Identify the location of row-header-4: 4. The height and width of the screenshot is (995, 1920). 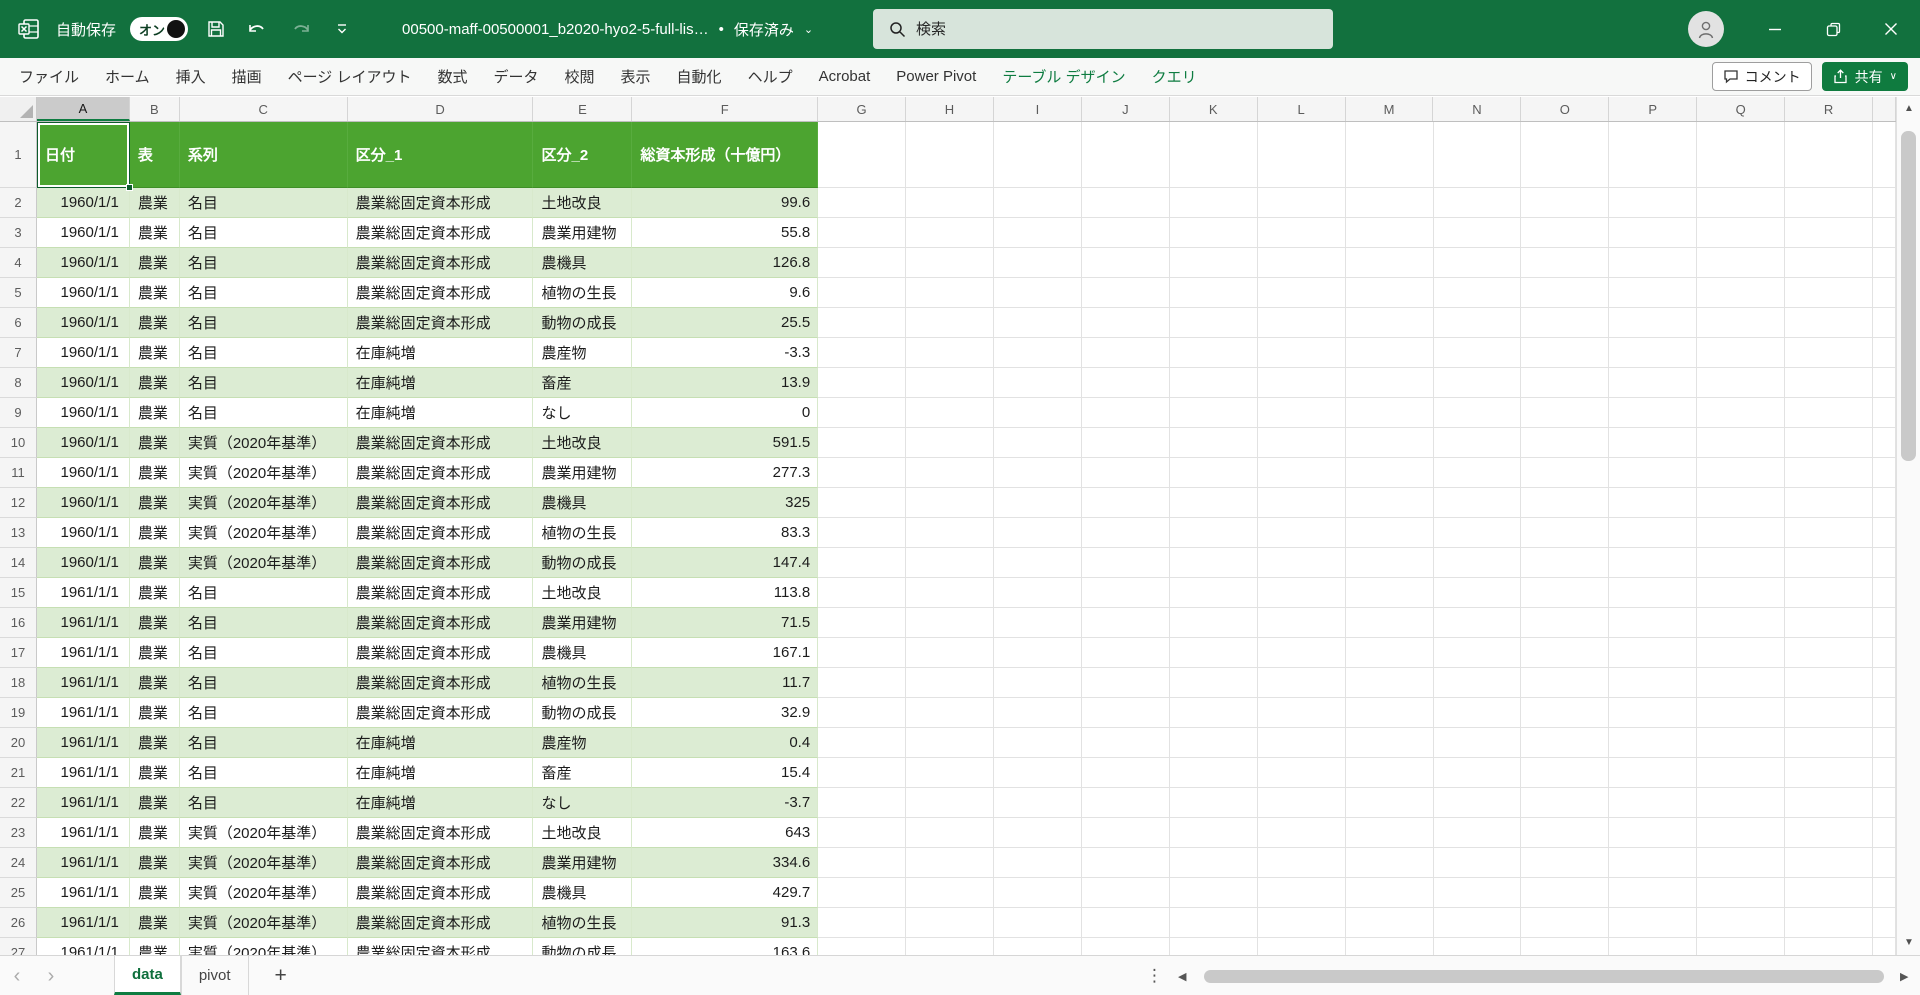
(18, 263).